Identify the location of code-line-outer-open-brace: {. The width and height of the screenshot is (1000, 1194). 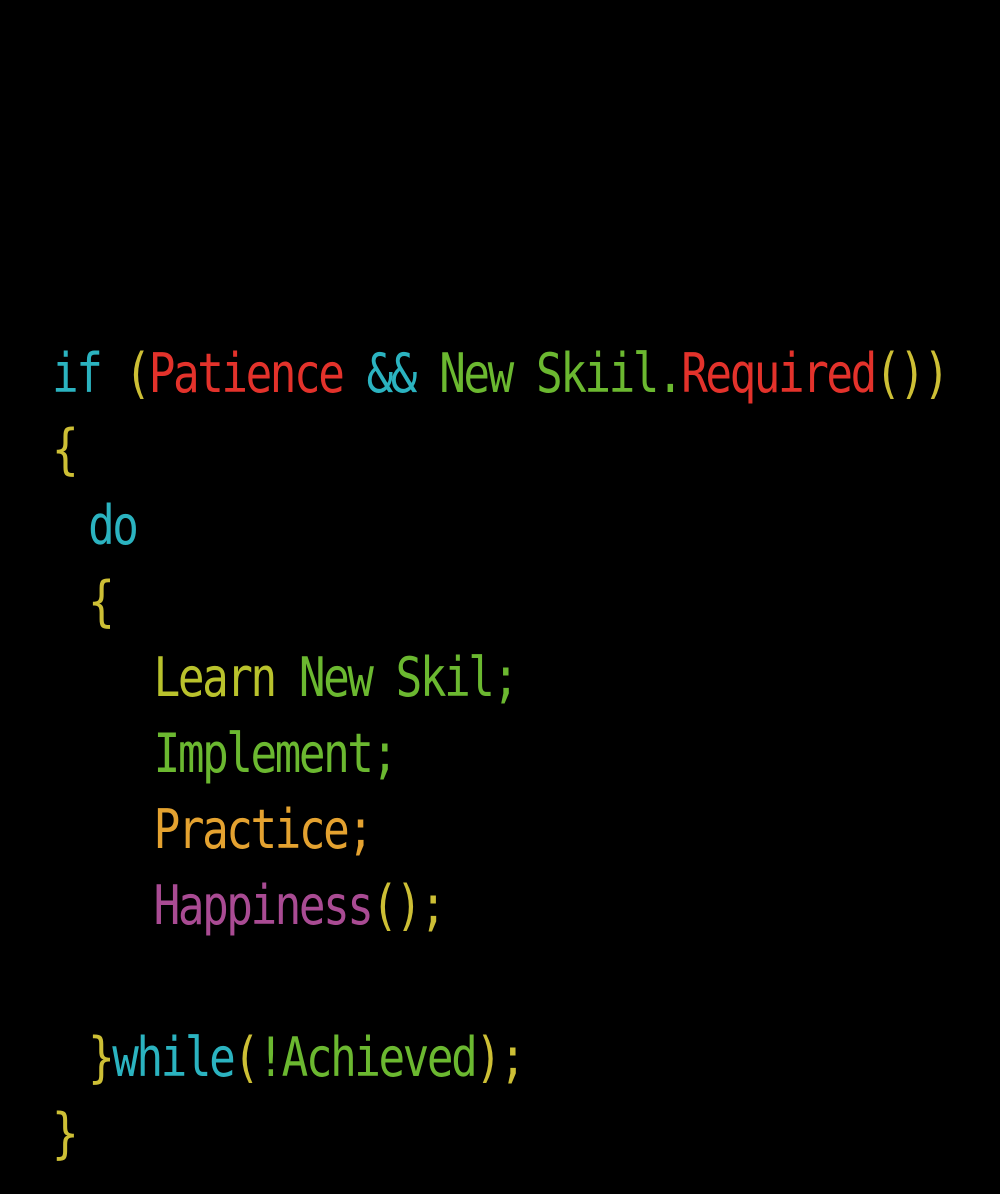
(433, 450).